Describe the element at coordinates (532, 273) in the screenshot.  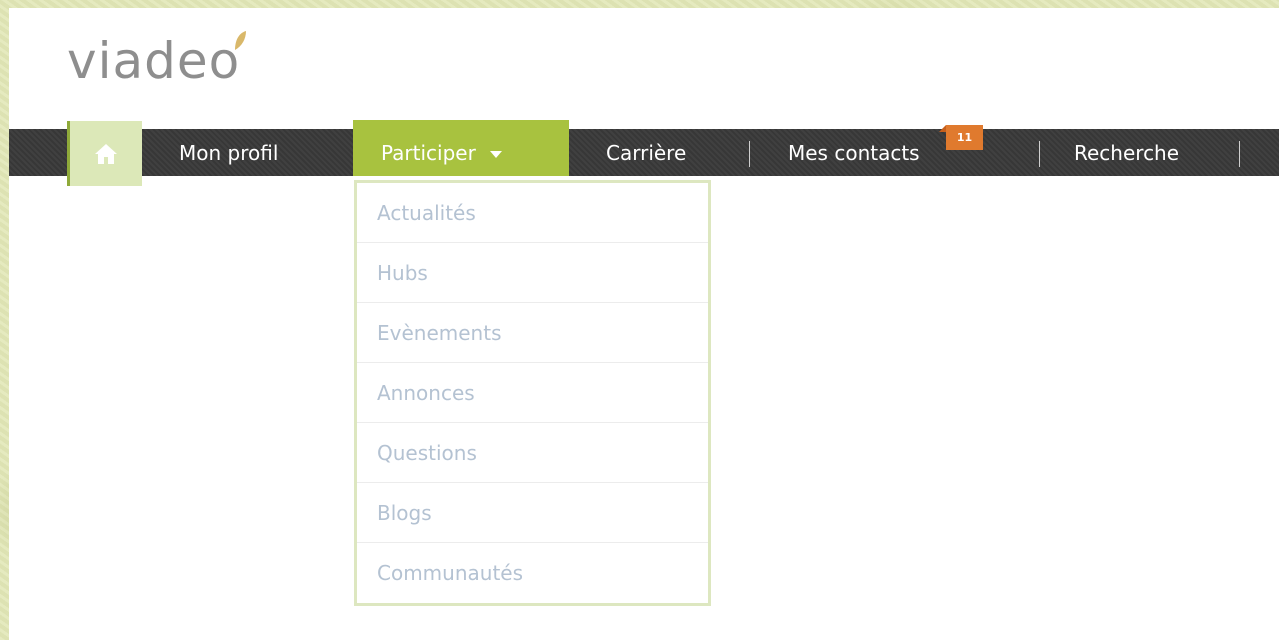
I see `menu-item-hubs: Hubs` at that location.